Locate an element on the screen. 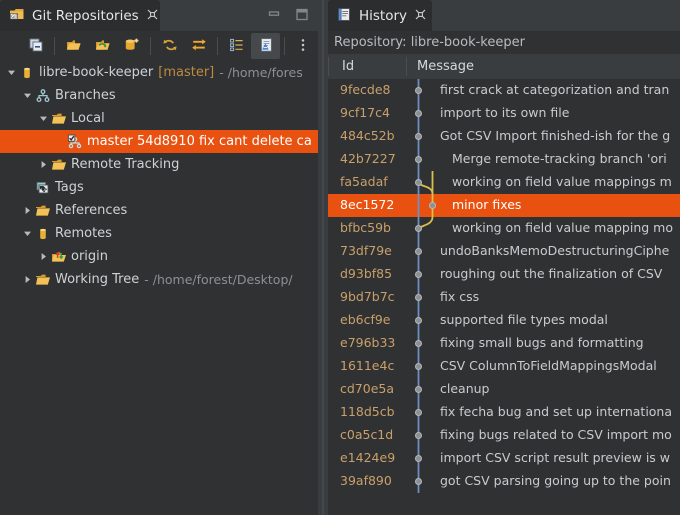 The image size is (680, 515). minimize-icon is located at coordinates (274, 15).